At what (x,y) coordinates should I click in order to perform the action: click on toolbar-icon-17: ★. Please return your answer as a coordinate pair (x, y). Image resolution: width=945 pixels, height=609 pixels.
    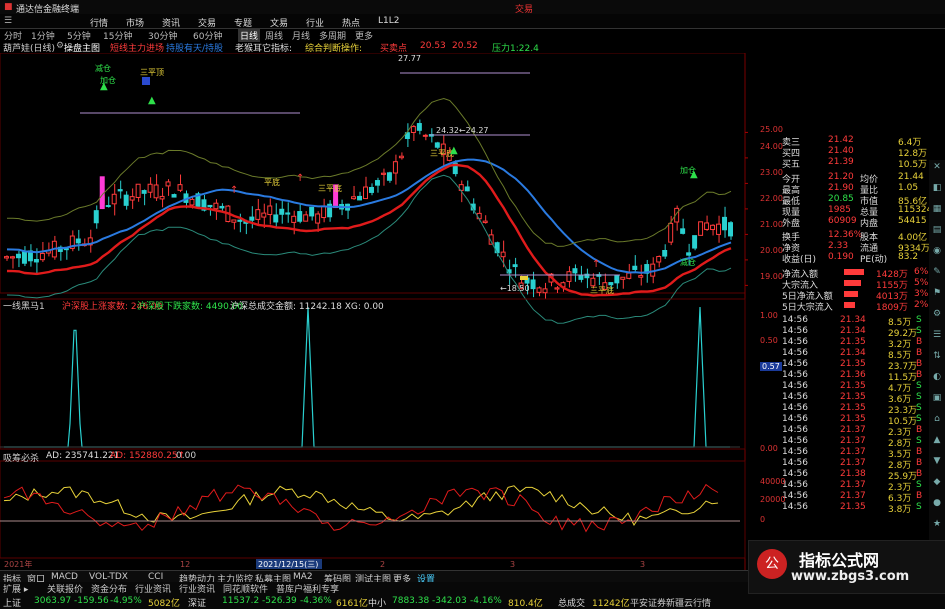
    Looking at the image, I should click on (937, 525).